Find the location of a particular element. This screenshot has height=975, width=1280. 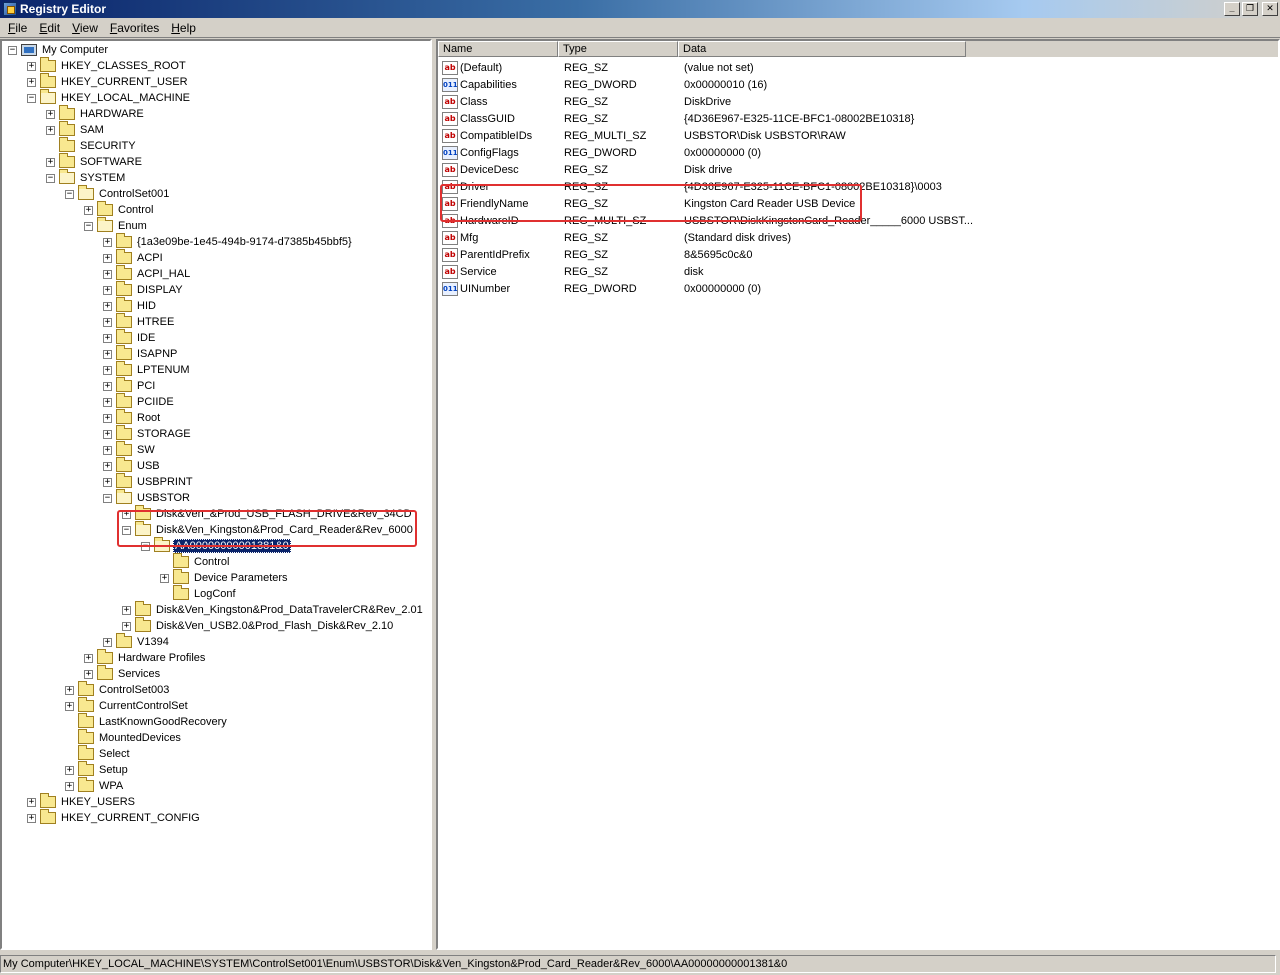

tree-node: + Setup is located at coordinates (97, 769).